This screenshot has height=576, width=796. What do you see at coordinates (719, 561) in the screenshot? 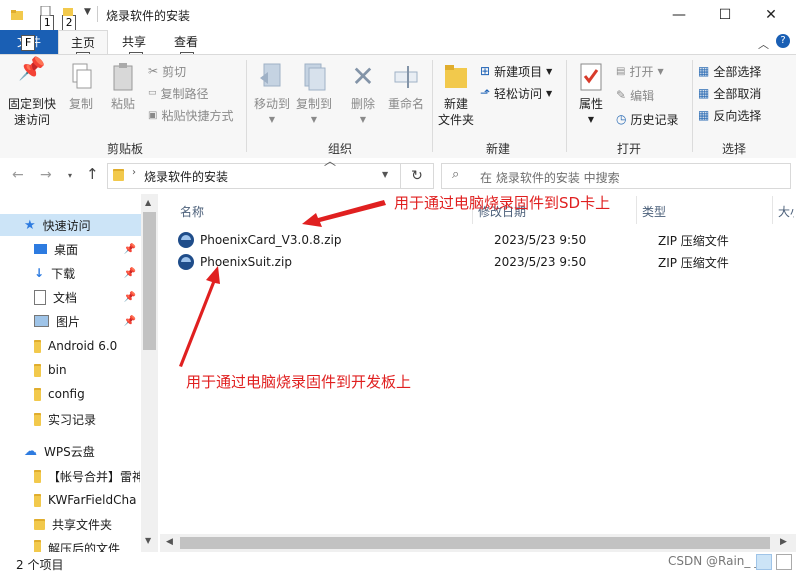
I see `watermark: CSDN @Rain_ _Li` at bounding box center [719, 561].